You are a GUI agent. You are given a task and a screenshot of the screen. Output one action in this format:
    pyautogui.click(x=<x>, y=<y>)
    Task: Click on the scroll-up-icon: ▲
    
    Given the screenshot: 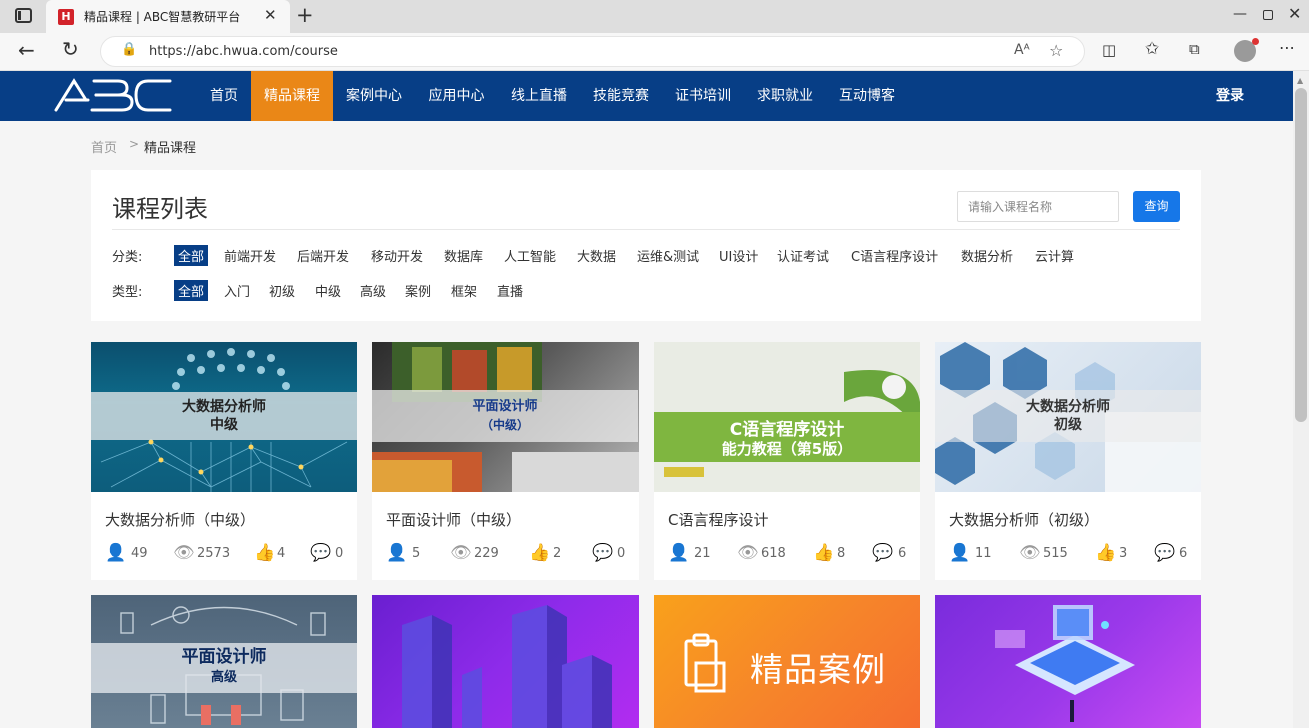 What is the action you would take?
    pyautogui.click(x=1300, y=80)
    